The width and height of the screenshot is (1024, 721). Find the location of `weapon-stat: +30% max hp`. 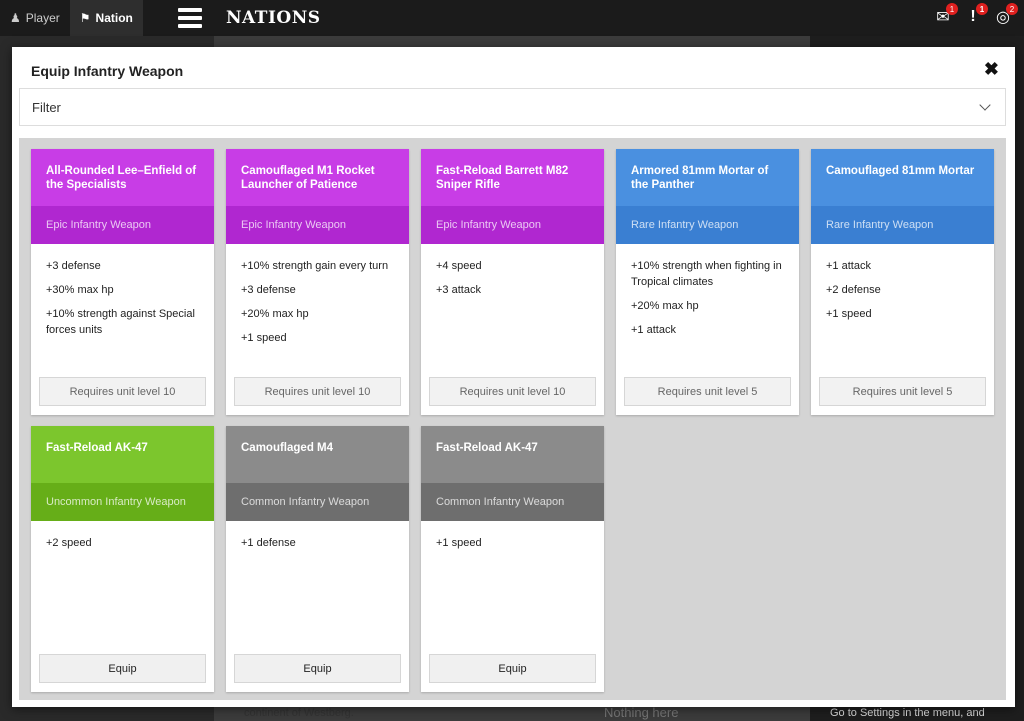

weapon-stat: +30% max hp is located at coordinates (80, 290).